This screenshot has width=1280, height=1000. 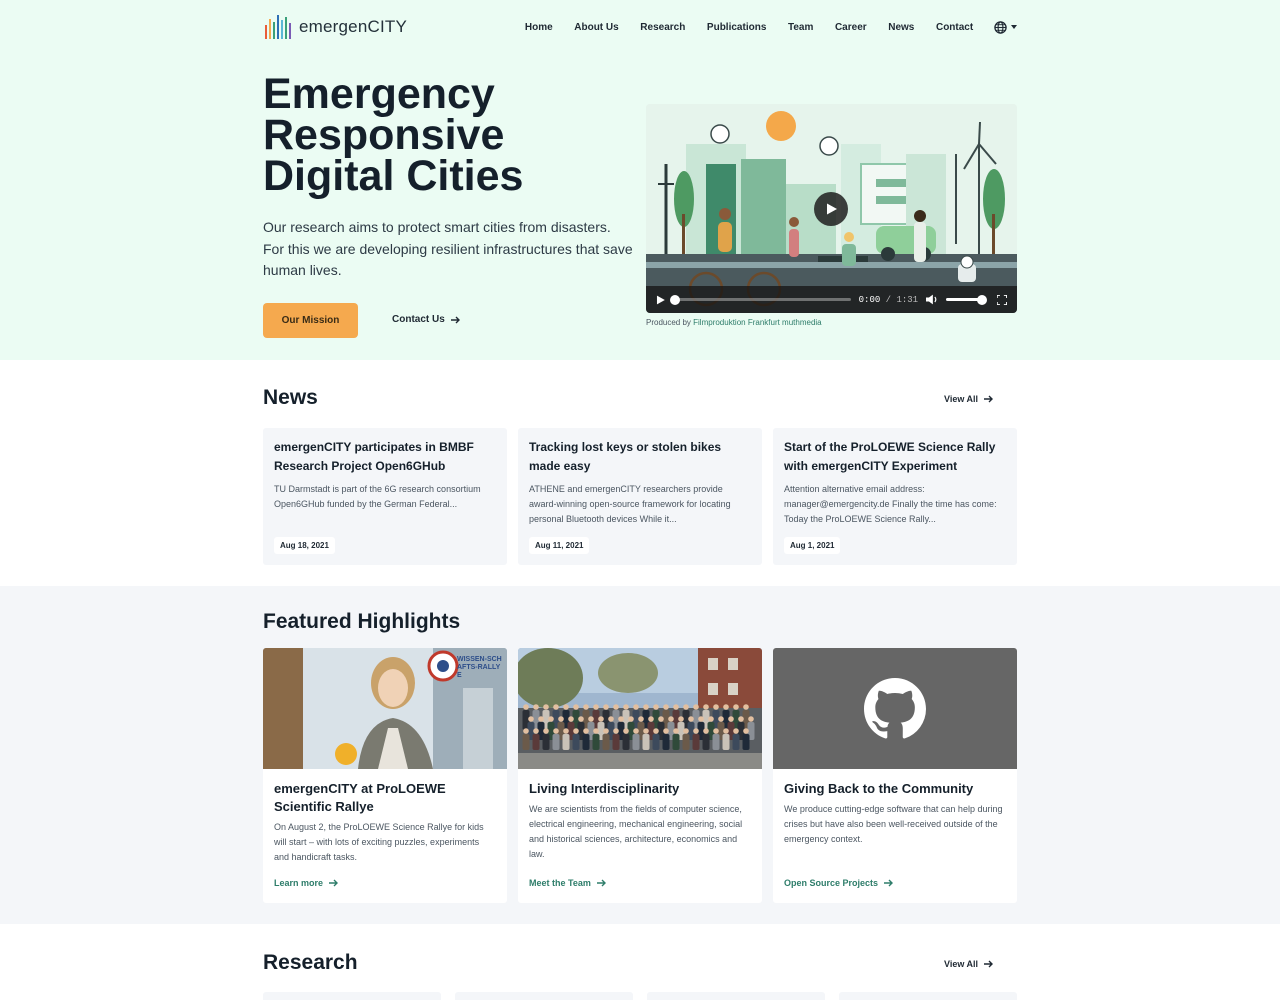 I want to click on github-icon, so click(x=895, y=707).